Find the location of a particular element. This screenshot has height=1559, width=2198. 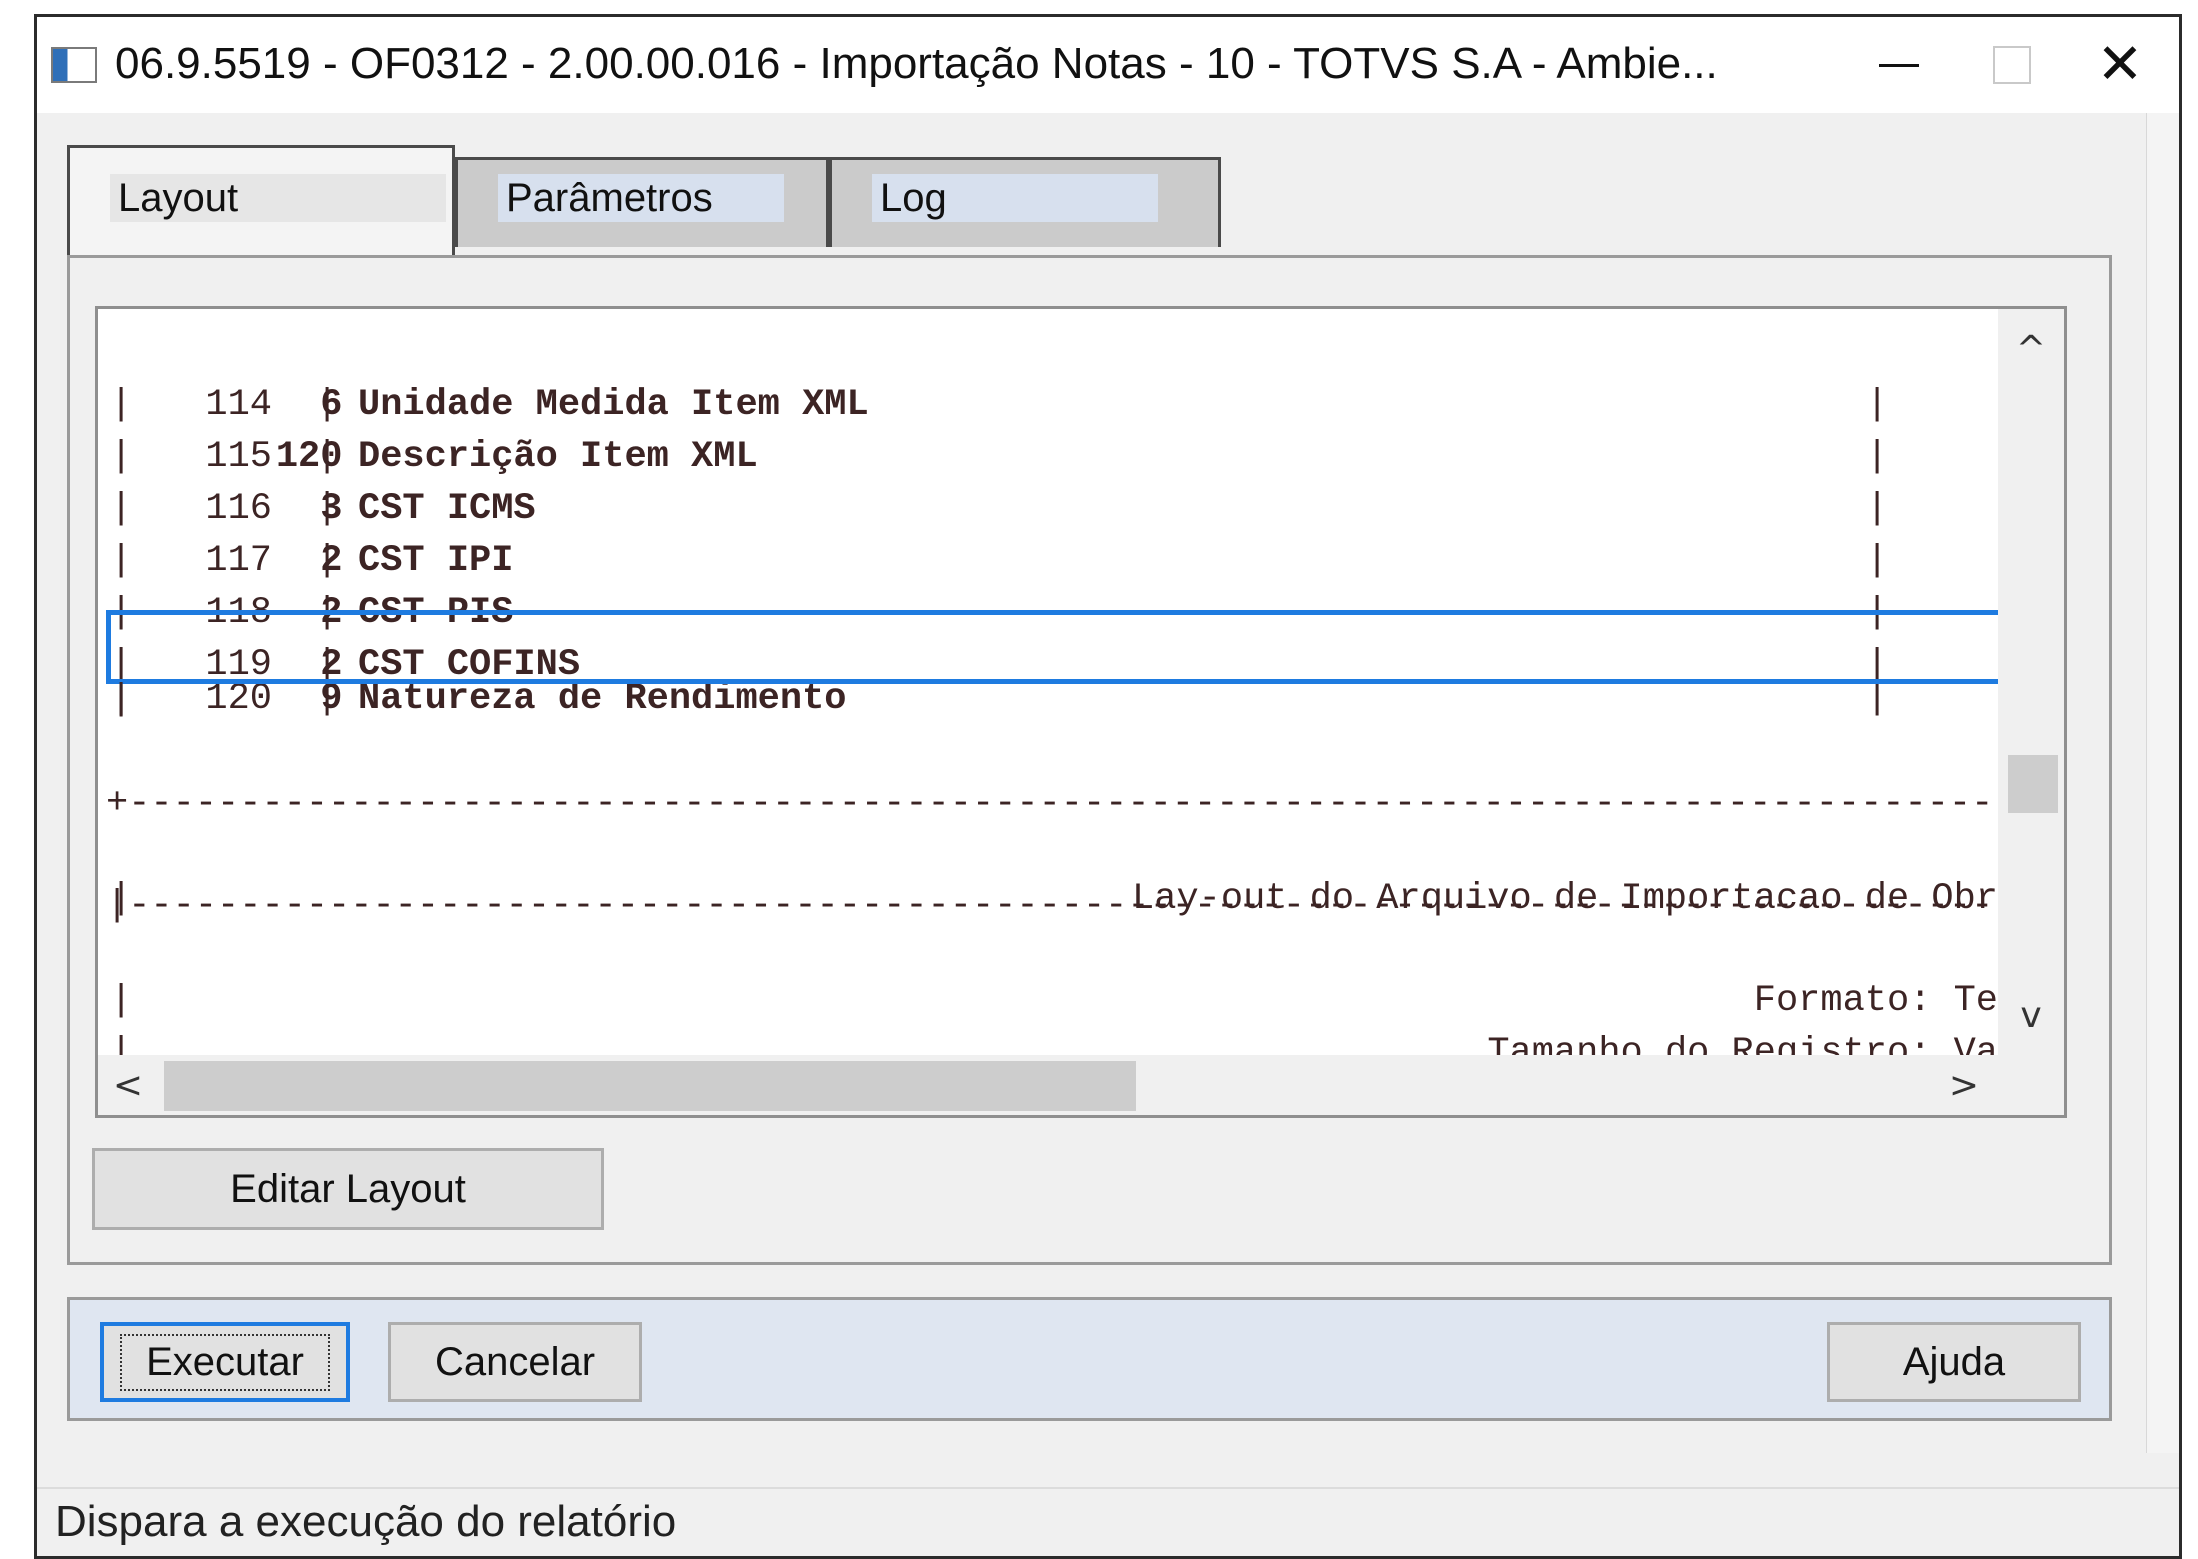

tab-log: Log is located at coordinates (1025, 202).